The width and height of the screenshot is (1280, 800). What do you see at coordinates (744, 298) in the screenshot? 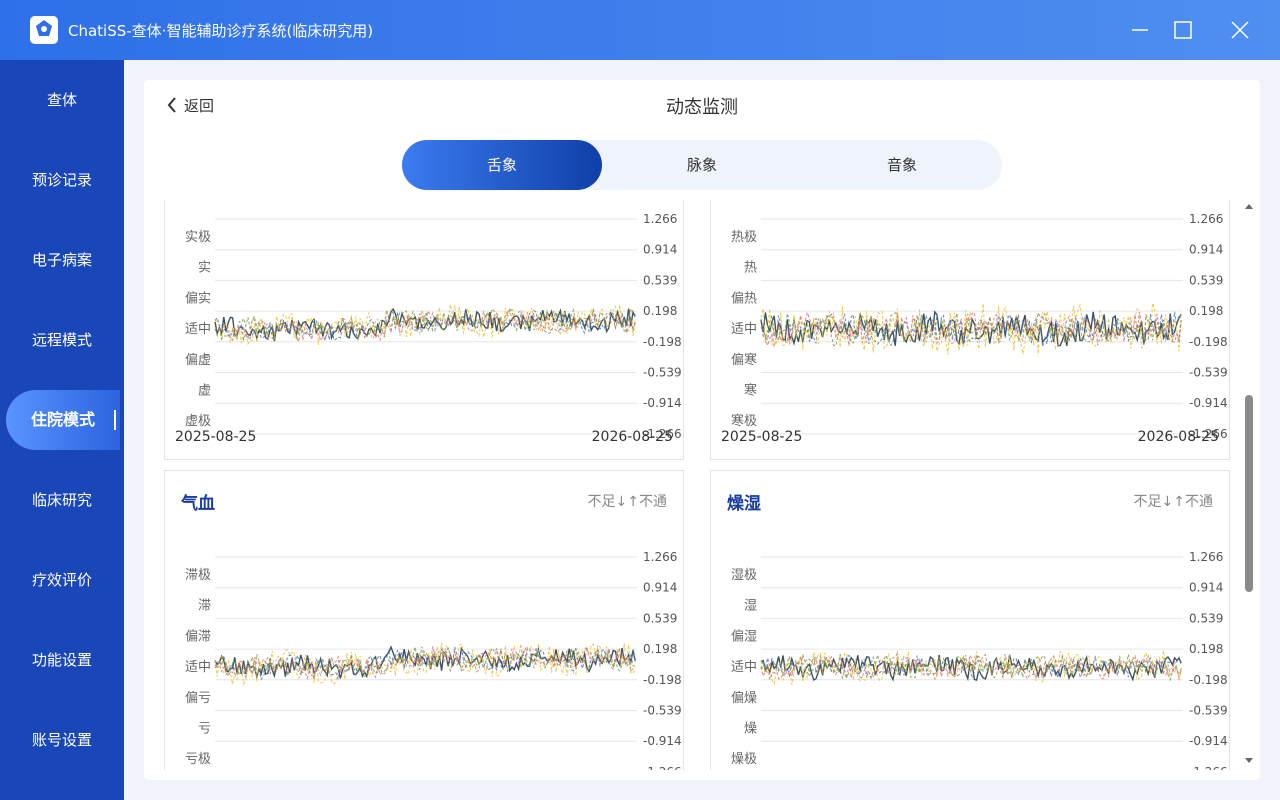
I see `category-label: 偏热` at bounding box center [744, 298].